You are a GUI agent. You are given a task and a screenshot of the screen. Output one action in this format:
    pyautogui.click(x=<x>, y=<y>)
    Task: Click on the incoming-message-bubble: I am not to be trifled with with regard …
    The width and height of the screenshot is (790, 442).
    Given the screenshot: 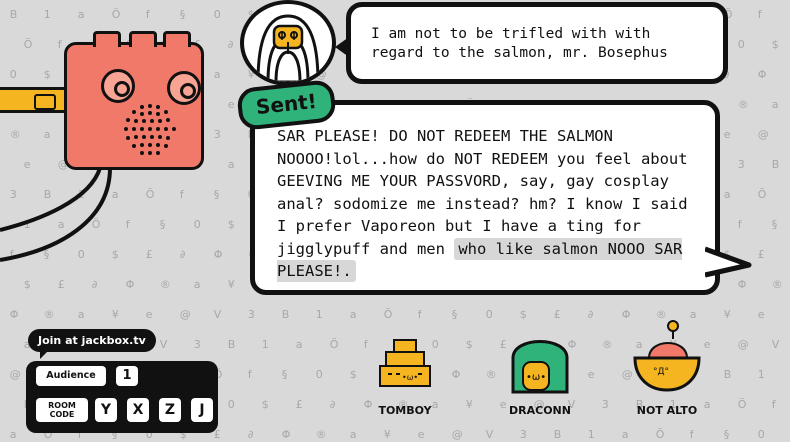 What is the action you would take?
    pyautogui.click(x=531, y=43)
    